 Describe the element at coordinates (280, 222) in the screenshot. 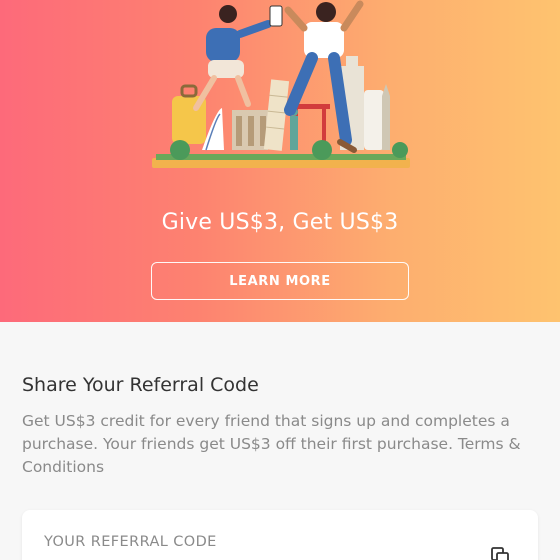

I see `referral-headline: Give US$3, Get US$3` at that location.